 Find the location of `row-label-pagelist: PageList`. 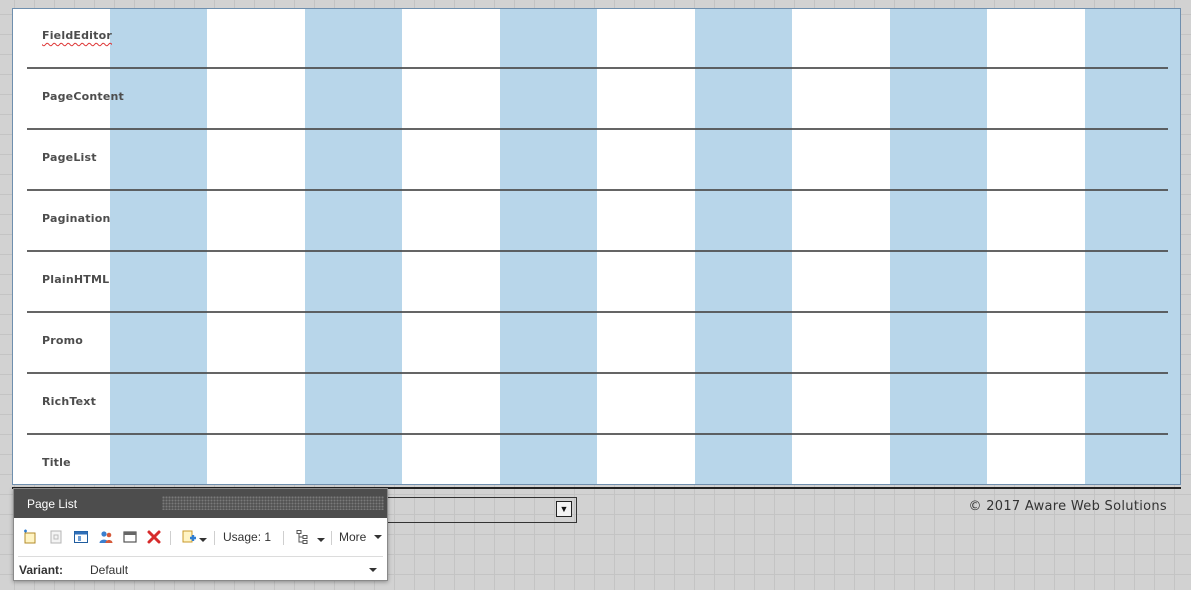

row-label-pagelist: PageList is located at coordinates (69, 157).